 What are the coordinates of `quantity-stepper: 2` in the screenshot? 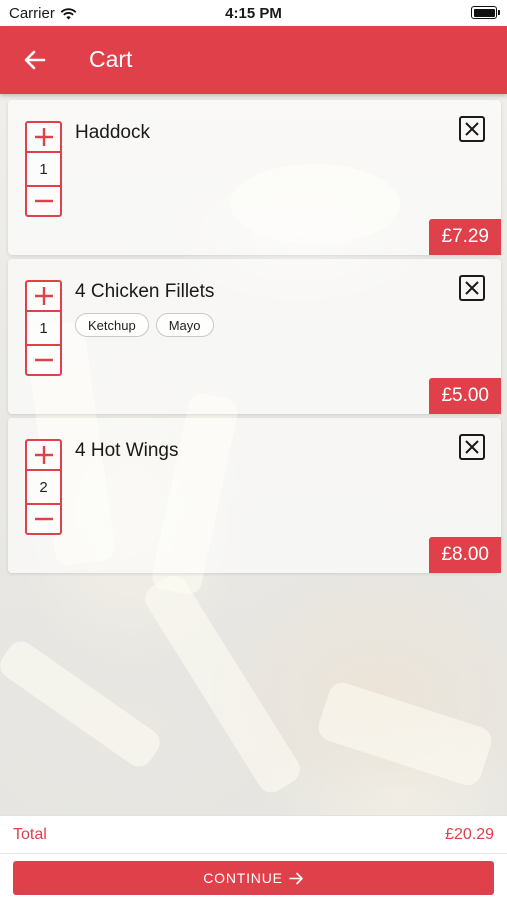 It's located at (43, 487).